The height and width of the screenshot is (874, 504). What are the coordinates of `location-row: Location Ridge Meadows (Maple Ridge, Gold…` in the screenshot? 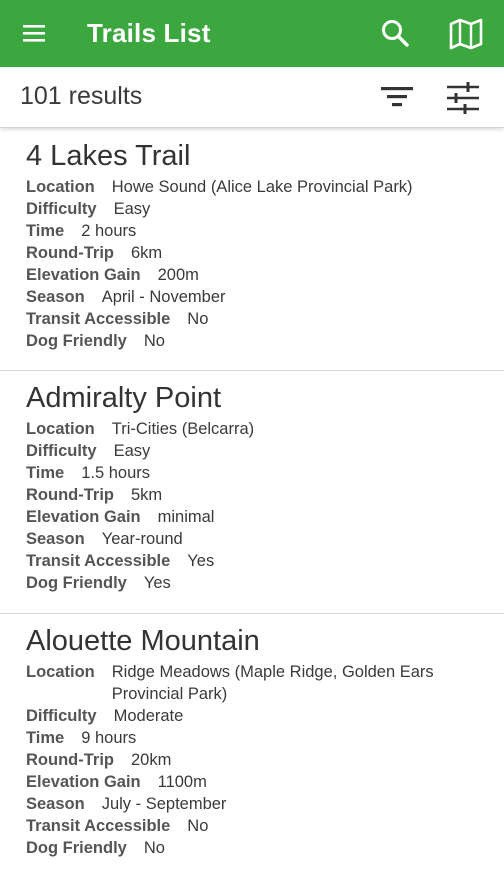 It's located at (252, 683).